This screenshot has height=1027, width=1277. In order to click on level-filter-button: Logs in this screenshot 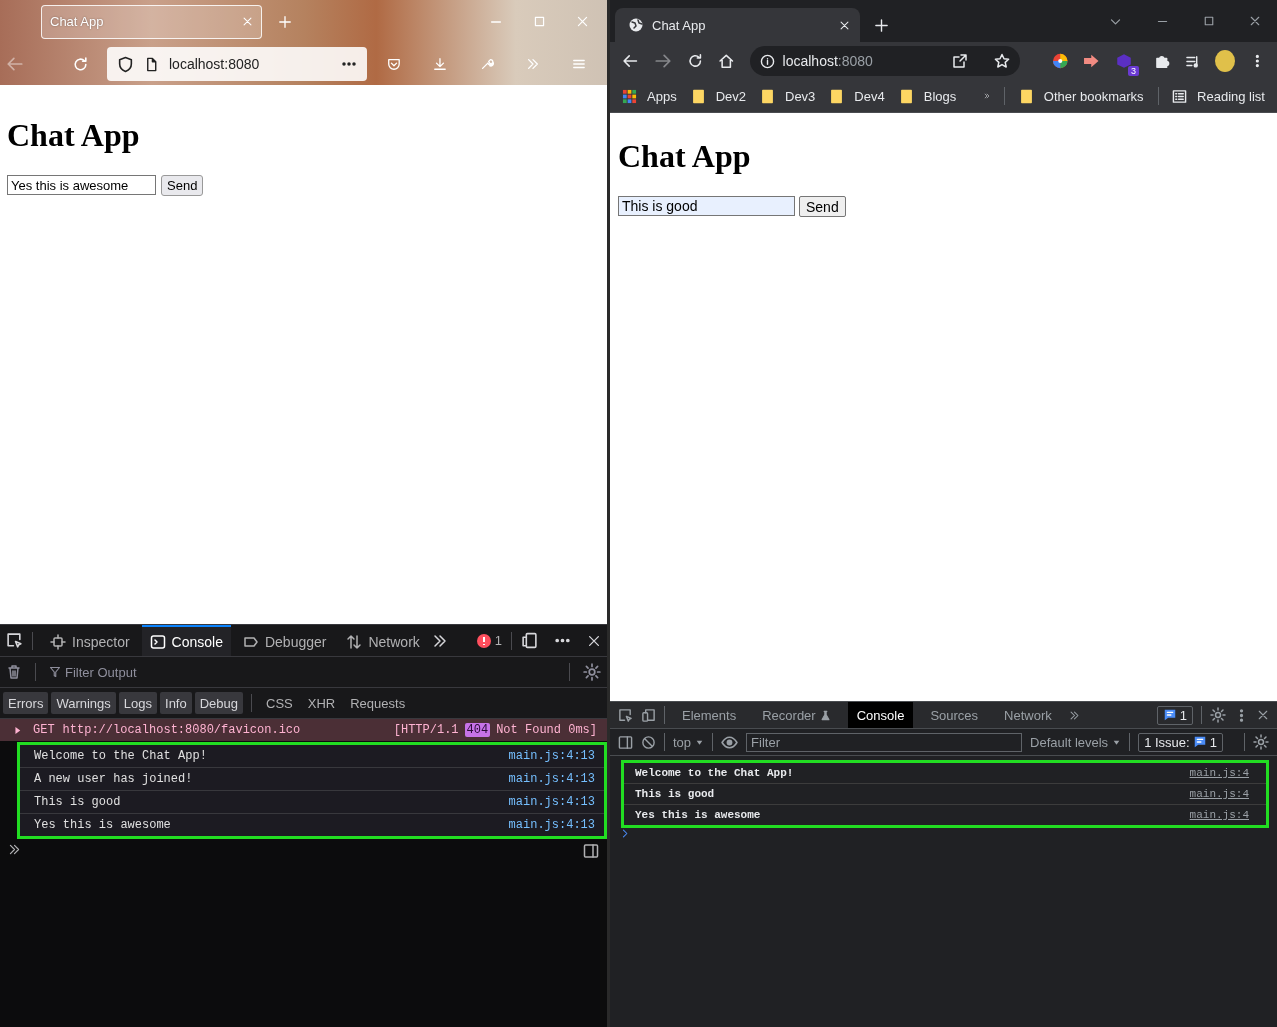, I will do `click(138, 703)`.